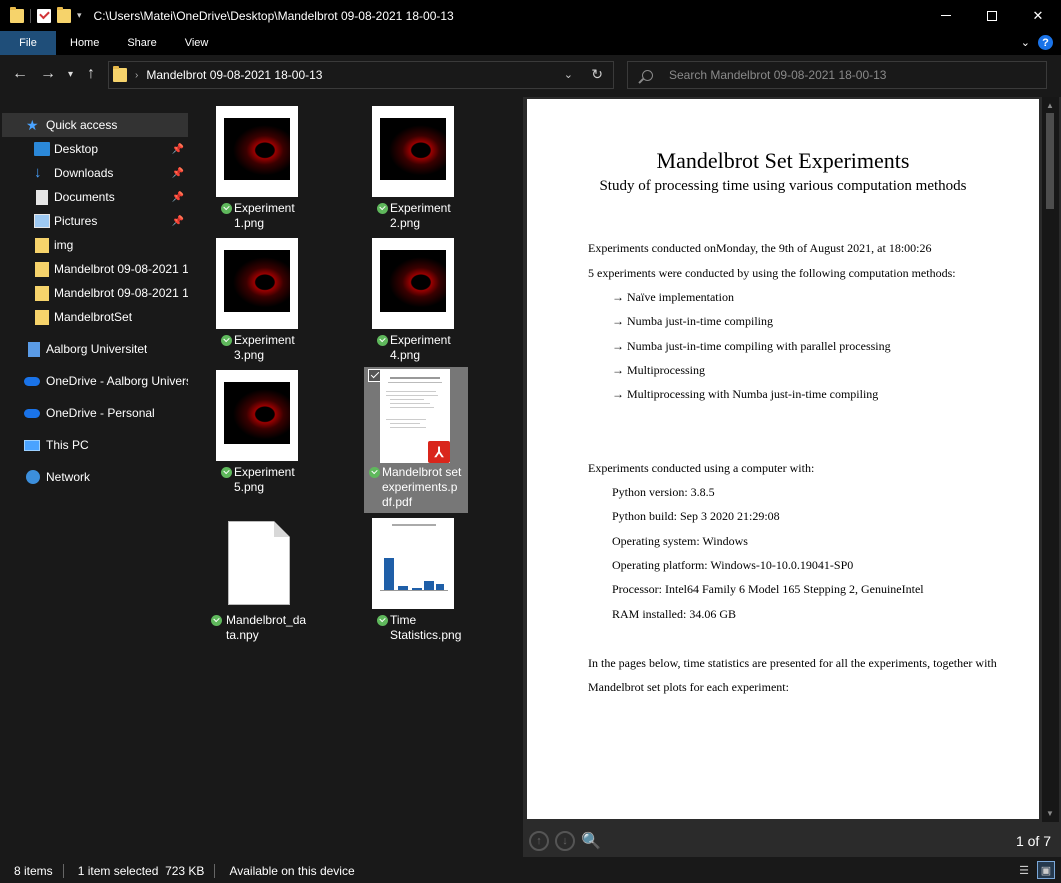 The width and height of the screenshot is (1061, 883). I want to click on sidebar-item-aalborg-universitet: Aalborg Universitet, so click(95, 349).